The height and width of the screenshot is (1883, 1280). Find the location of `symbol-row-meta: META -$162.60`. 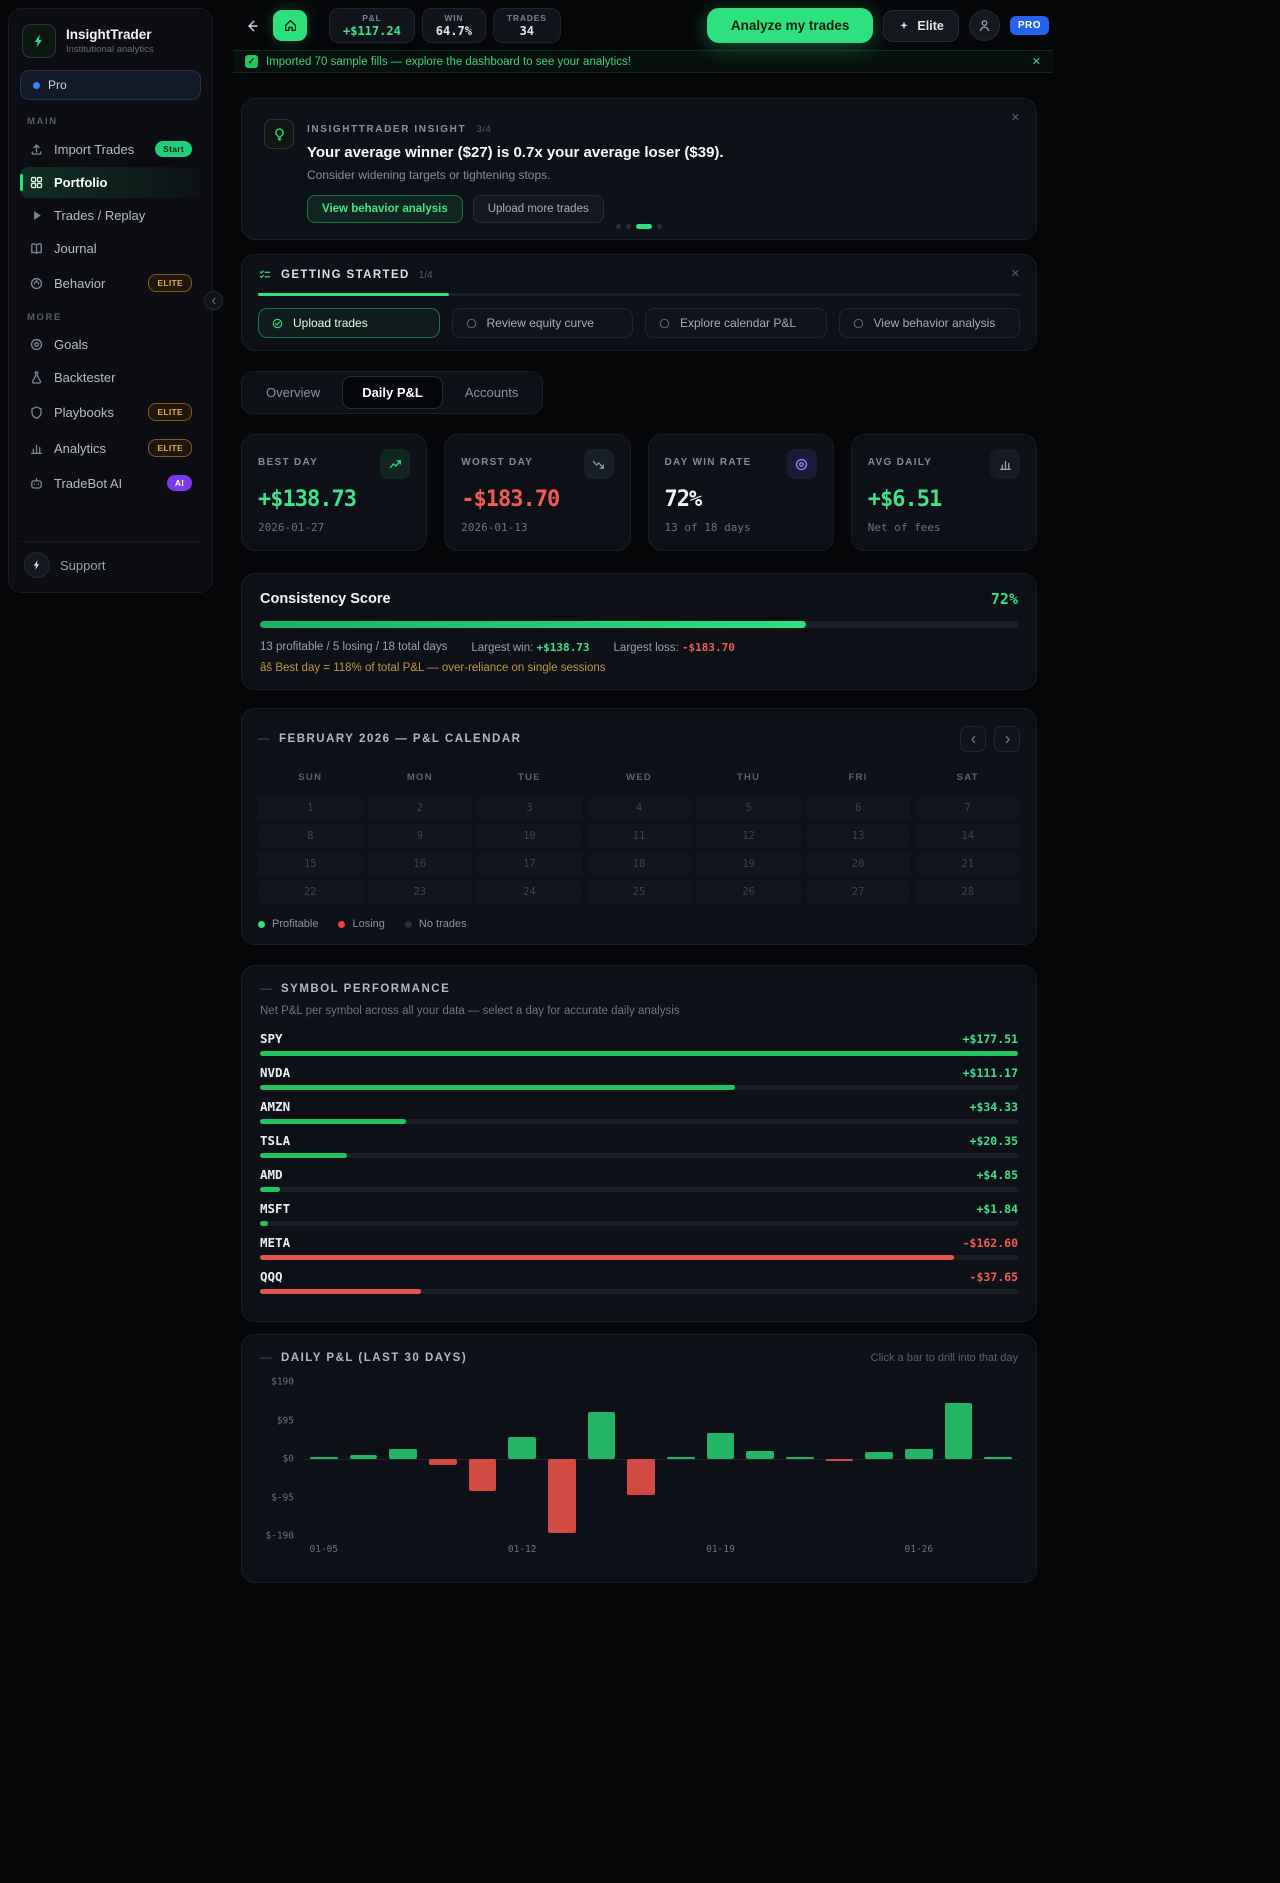

symbol-row-meta: META -$162.60 is located at coordinates (639, 1252).